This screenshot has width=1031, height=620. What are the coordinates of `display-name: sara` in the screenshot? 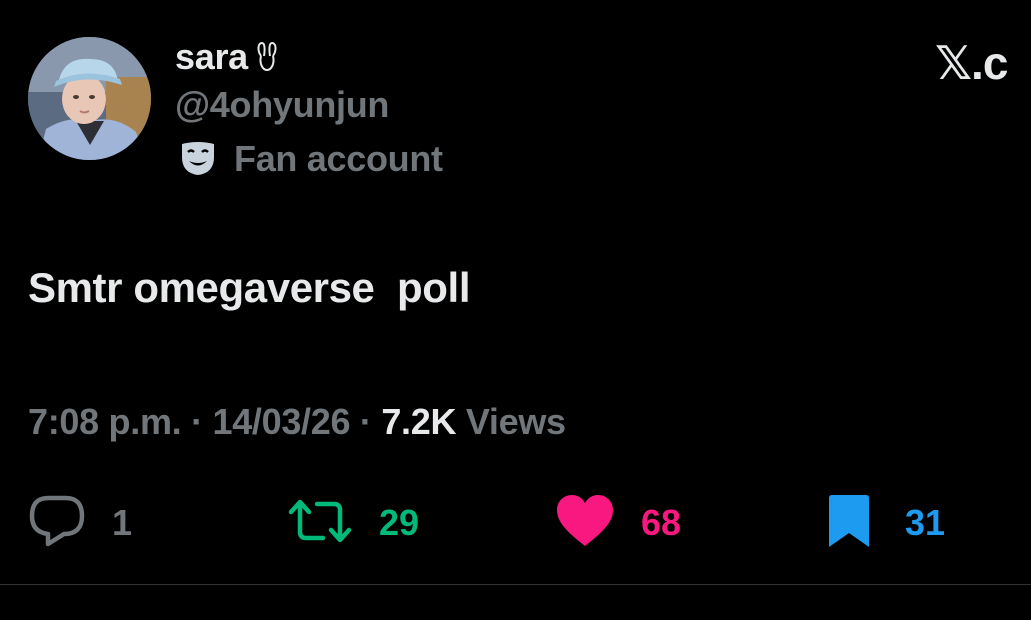 It's located at (211, 57).